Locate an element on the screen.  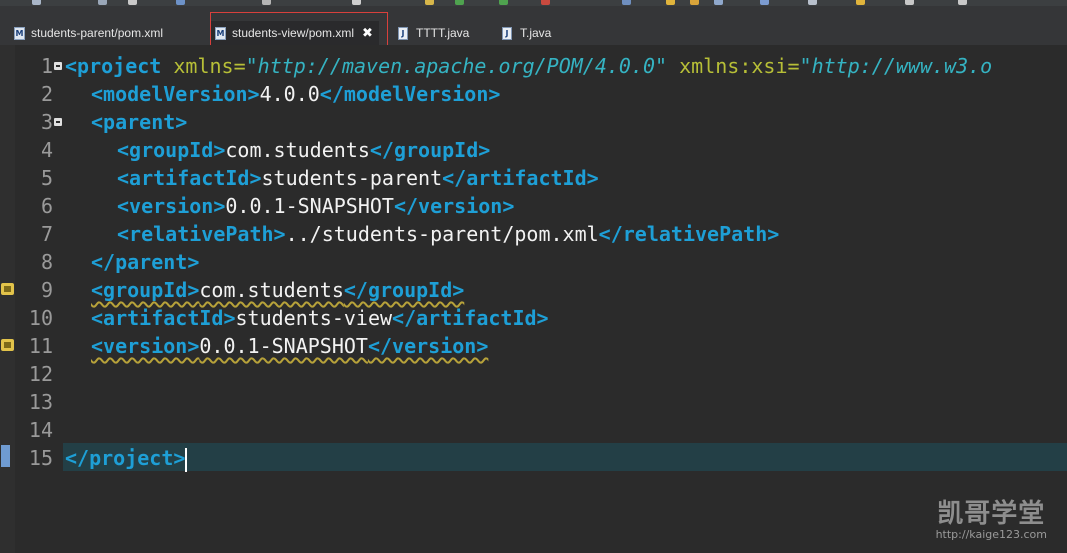
close-tab-icon: ✖ is located at coordinates (367, 33).